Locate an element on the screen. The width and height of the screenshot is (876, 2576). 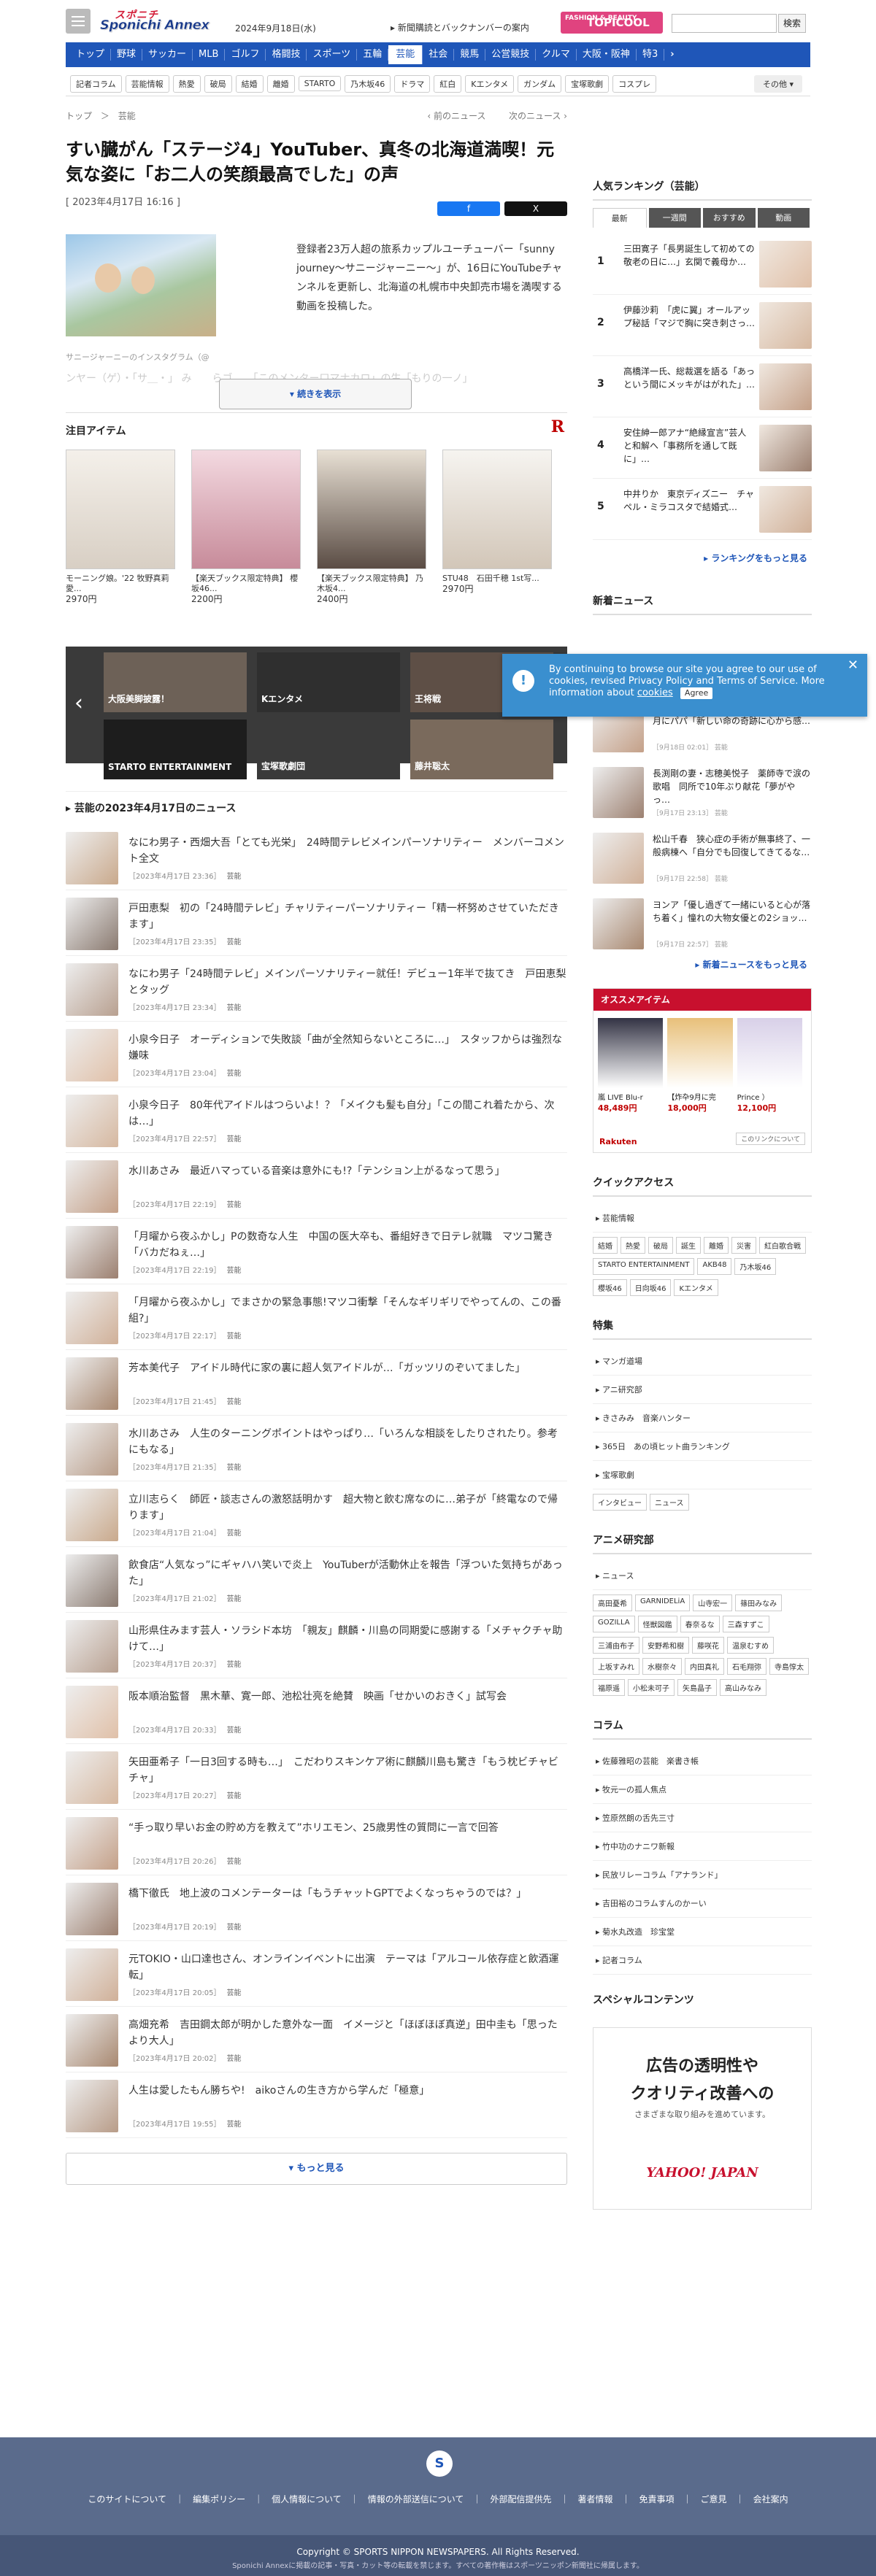
snav-item: 熱愛 is located at coordinates (186, 83).